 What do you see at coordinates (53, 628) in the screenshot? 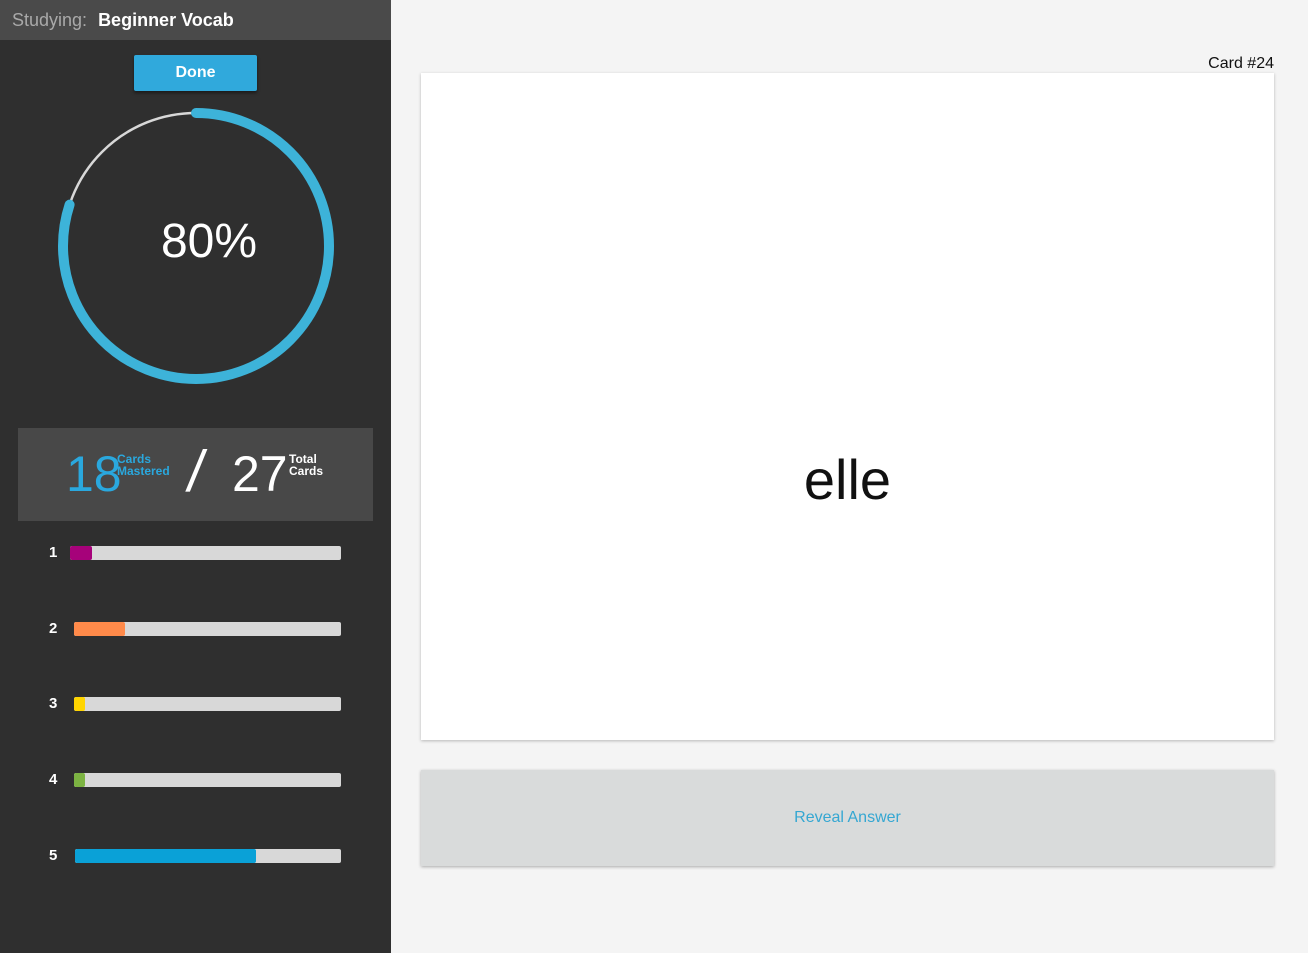
I see `level-label: 2` at bounding box center [53, 628].